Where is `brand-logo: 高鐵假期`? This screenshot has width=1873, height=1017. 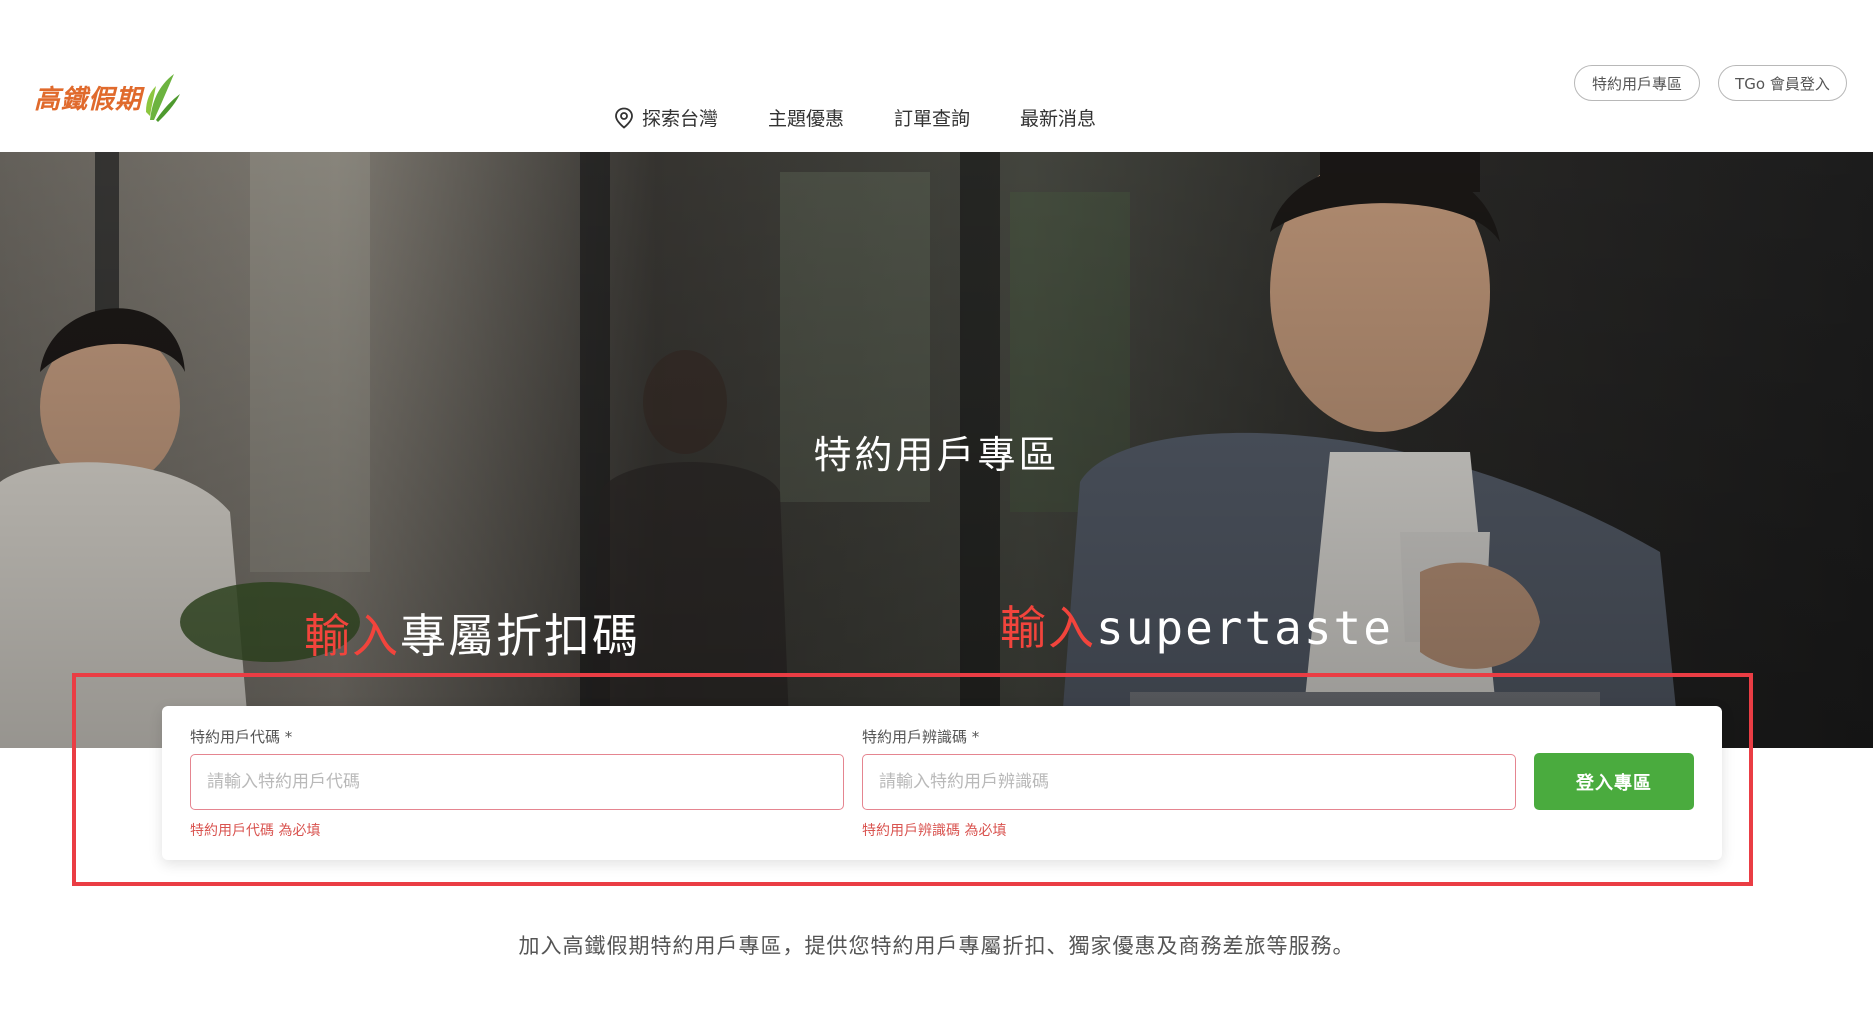 brand-logo: 高鐵假期 is located at coordinates (108, 97).